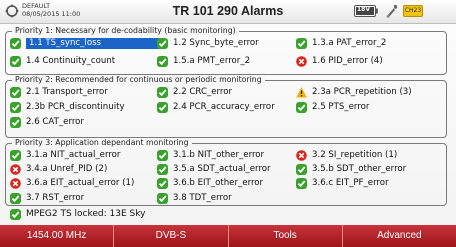 The width and height of the screenshot is (456, 247). What do you see at coordinates (57, 236) in the screenshot?
I see `frequency-softkey: 1454.00 MHz` at bounding box center [57, 236].